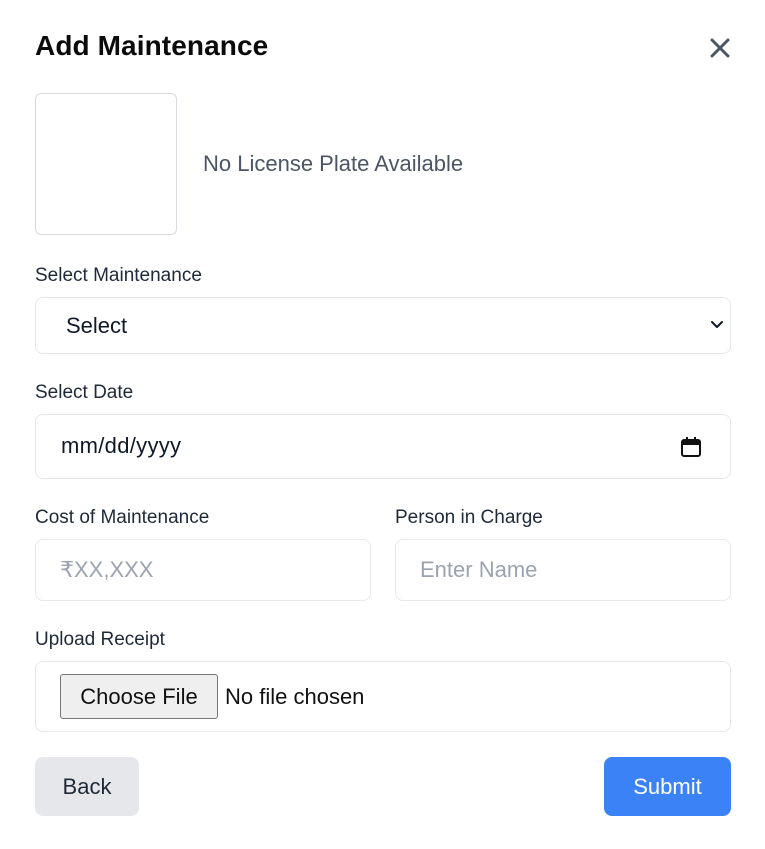 Image resolution: width=765 pixels, height=849 pixels. I want to click on close-button, so click(720, 48).